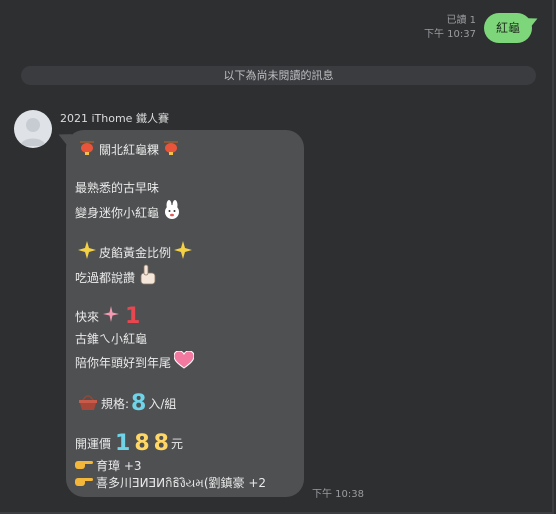  Describe the element at coordinates (139, 403) in the screenshot. I see `number-eight: 8` at that location.